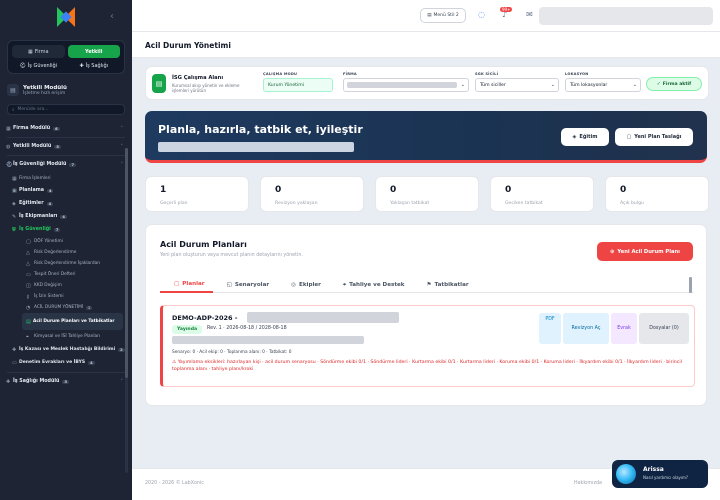 The width and height of the screenshot is (720, 500). What do you see at coordinates (28, 285) in the screenshot?
I see `vest-icon: ◫` at bounding box center [28, 285].